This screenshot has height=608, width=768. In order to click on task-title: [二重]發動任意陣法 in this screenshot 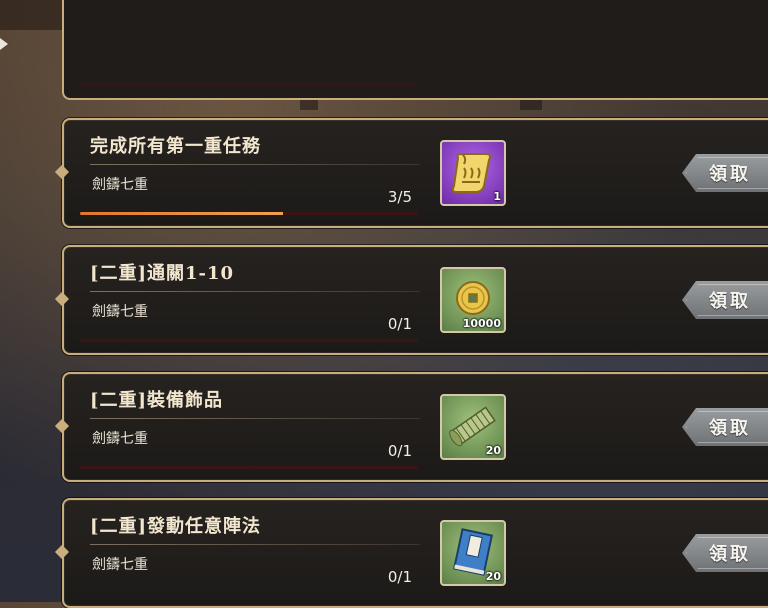, I will do `click(176, 526)`.